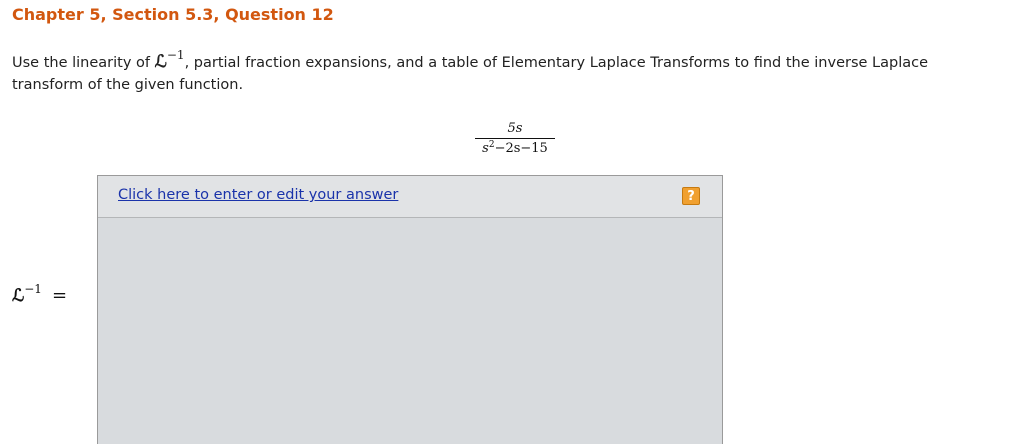  I want to click on enter-answer-link: Click here to enter or edit your answer, so click(258, 195).